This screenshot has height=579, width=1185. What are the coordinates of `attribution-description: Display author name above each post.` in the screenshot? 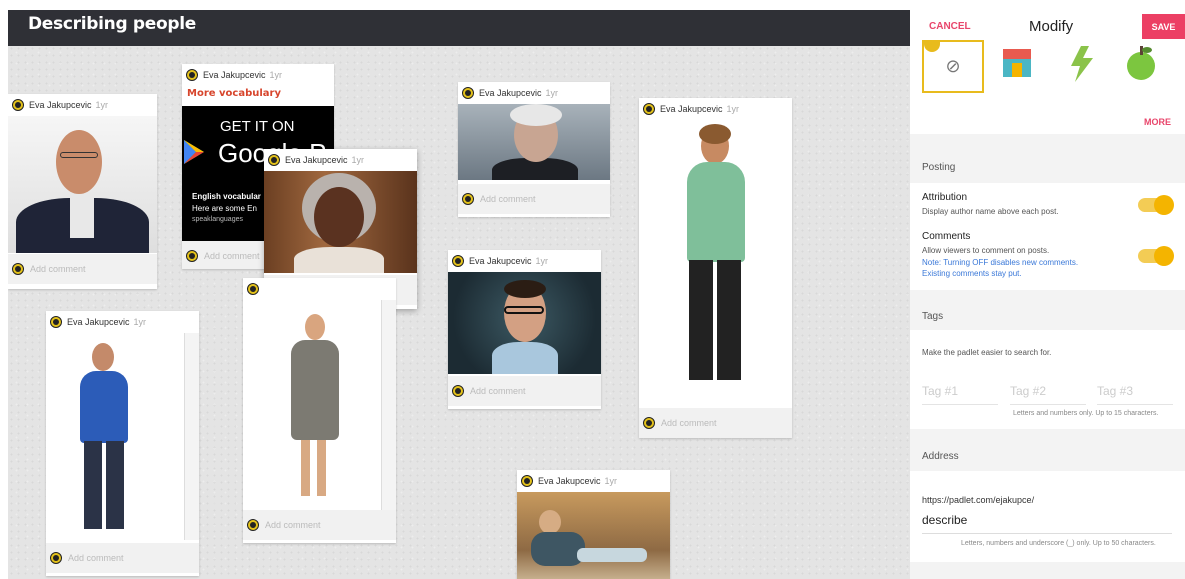 It's located at (990, 211).